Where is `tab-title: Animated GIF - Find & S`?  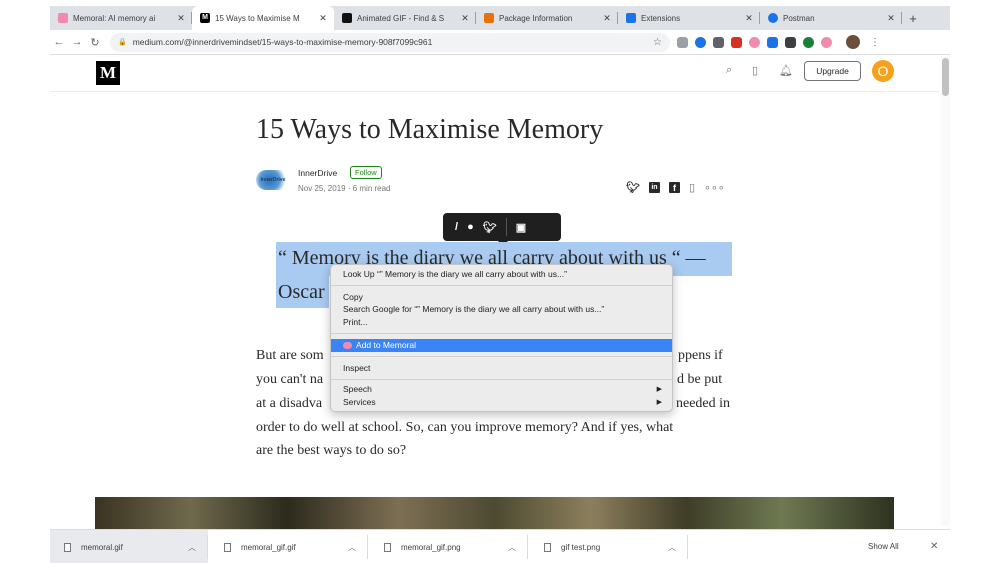
tab-title: Animated GIF - Find & S is located at coordinates (401, 18).